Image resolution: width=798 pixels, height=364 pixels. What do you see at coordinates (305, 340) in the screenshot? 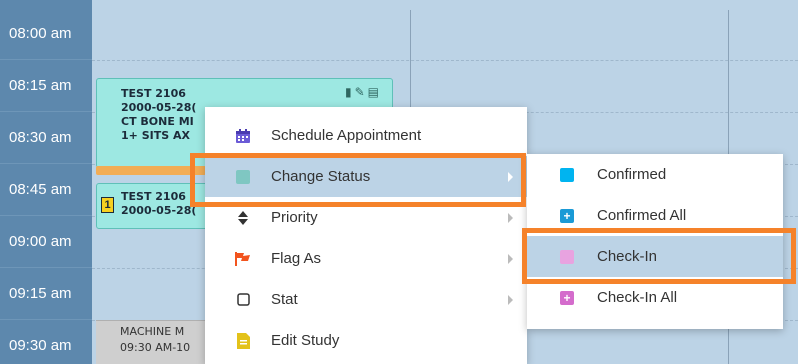
I see `menu-item-label: Edit Study` at bounding box center [305, 340].